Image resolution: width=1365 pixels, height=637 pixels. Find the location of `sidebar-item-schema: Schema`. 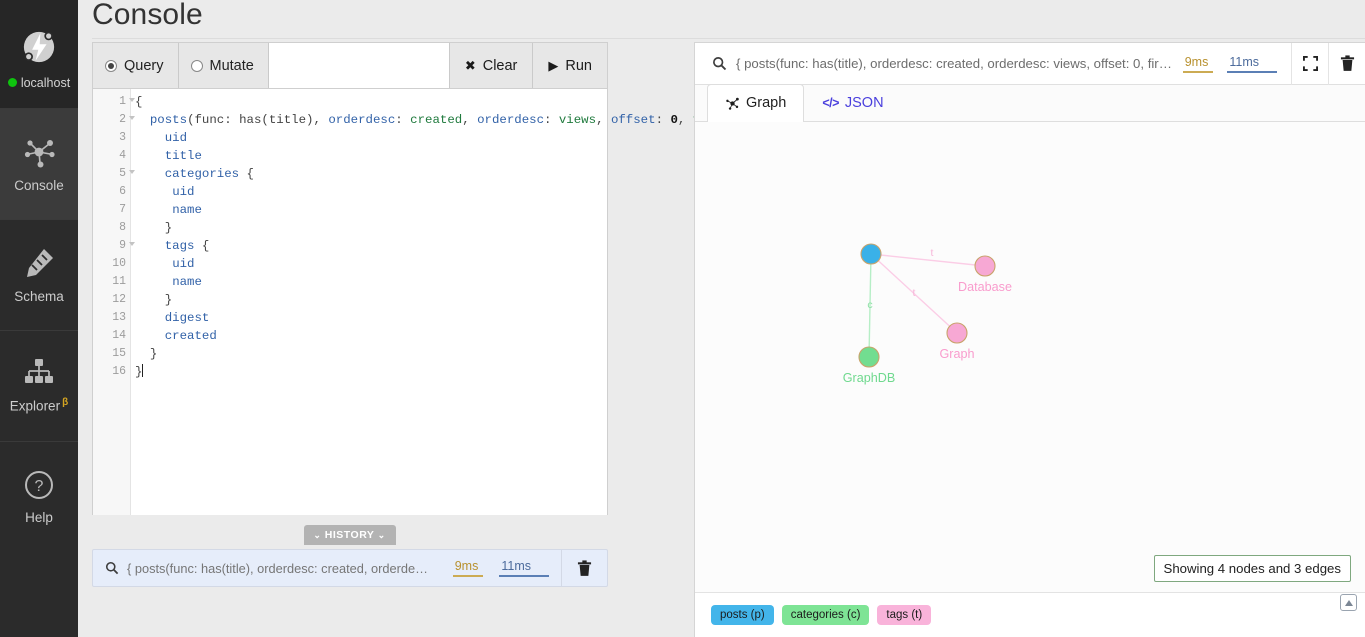

sidebar-item-schema: Schema is located at coordinates (39, 274).